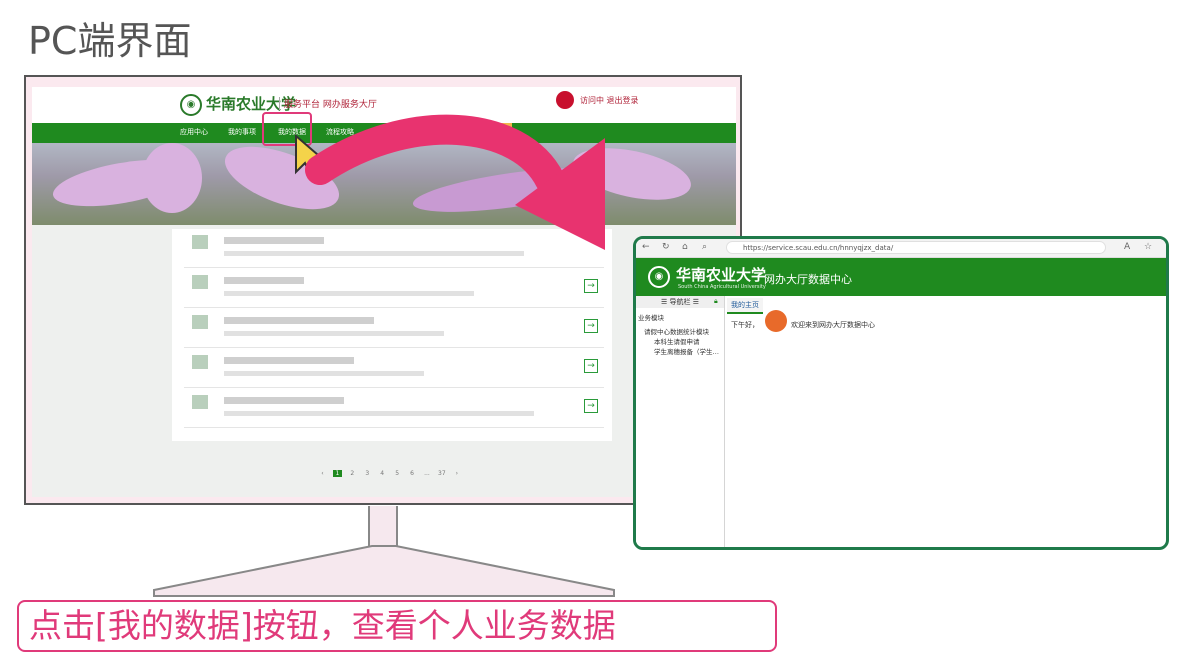 Image resolution: width=1186 pixels, height=665 pixels. What do you see at coordinates (382, 473) in the screenshot?
I see `page-4: 4` at bounding box center [382, 473].